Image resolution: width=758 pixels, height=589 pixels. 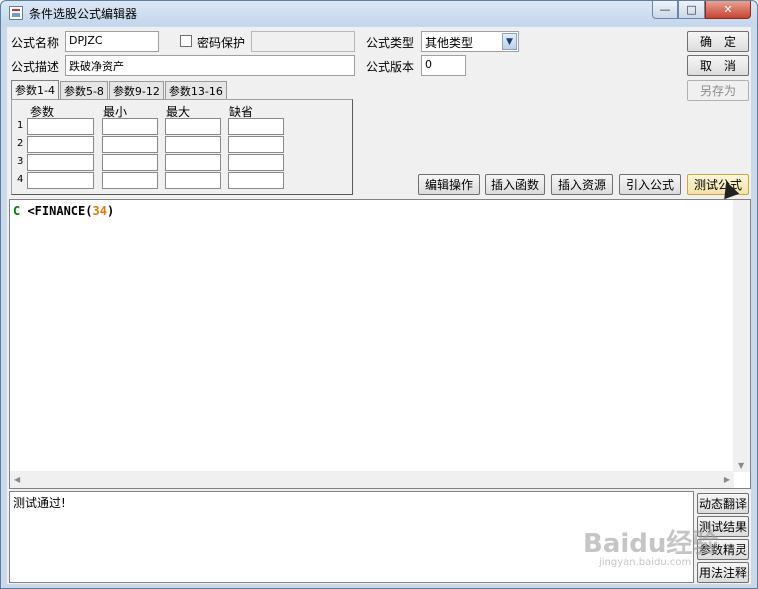 What do you see at coordinates (718, 65) in the screenshot?
I see `cancel-button: 取 消` at bounding box center [718, 65].